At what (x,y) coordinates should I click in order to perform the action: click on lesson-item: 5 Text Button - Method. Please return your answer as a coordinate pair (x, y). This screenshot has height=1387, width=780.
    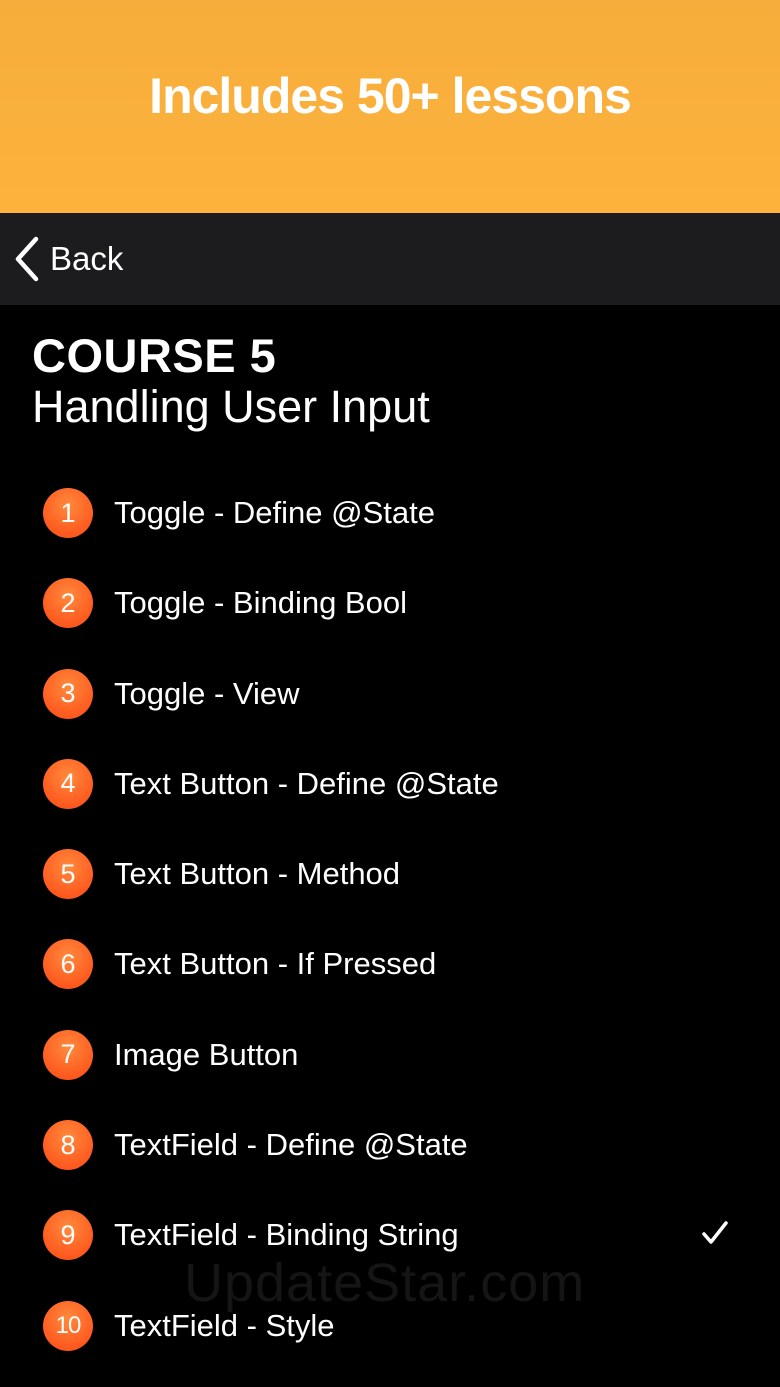
    Looking at the image, I should click on (390, 874).